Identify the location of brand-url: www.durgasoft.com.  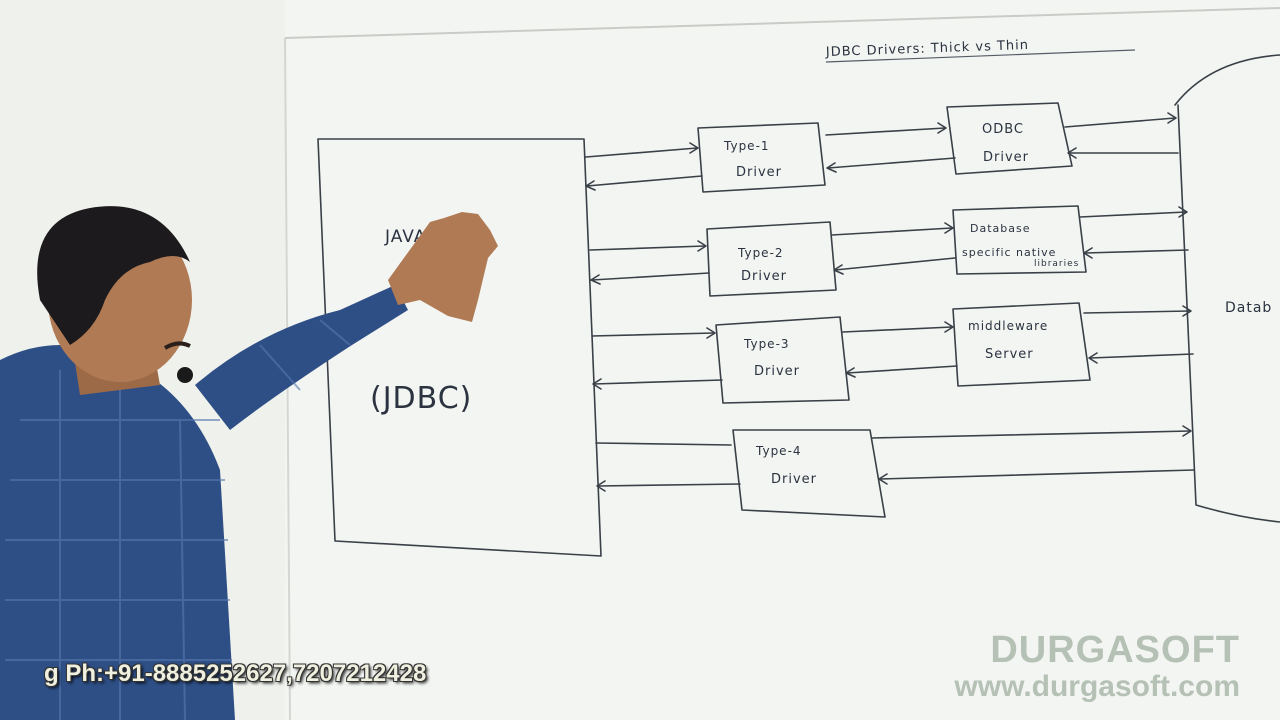
(1097, 686).